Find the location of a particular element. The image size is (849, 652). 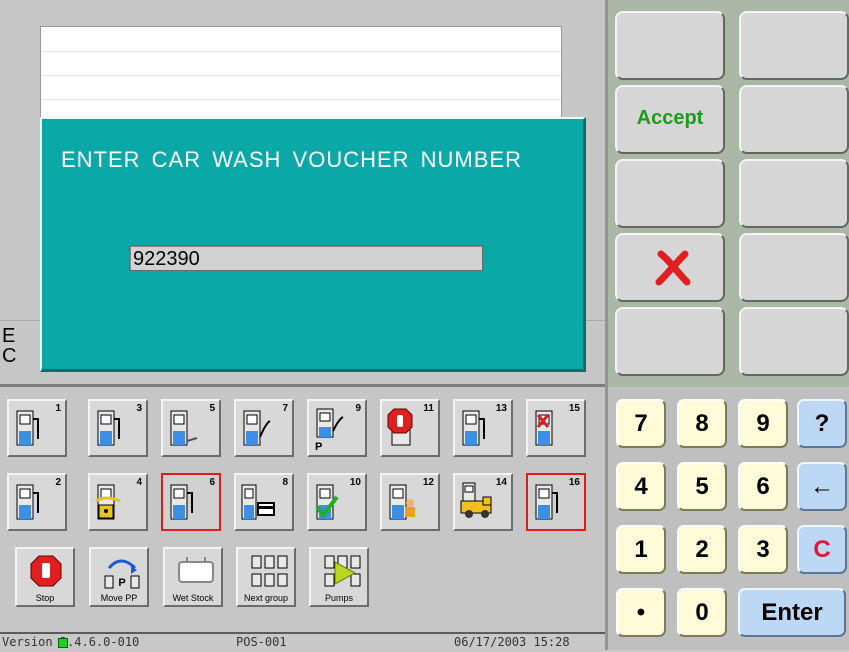

key-9: 9 is located at coordinates (763, 423).